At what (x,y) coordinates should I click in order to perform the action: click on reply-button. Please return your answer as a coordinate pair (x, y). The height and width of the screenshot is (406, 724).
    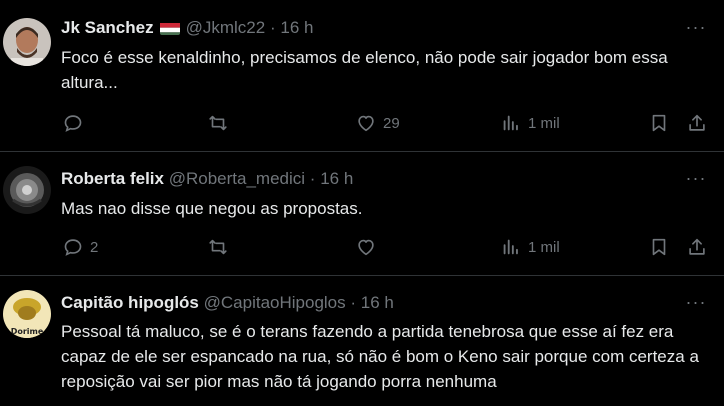
    Looking at the image, I should click on (76, 123).